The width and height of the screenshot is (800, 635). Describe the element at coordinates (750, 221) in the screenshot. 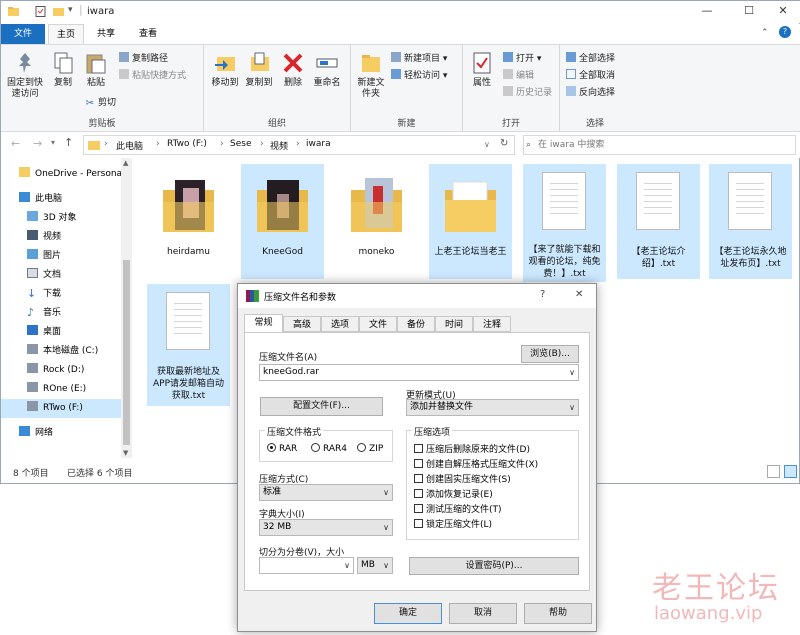

I see `file-item-txt-address: 【老王论坛永久地址发布页】.txt` at that location.